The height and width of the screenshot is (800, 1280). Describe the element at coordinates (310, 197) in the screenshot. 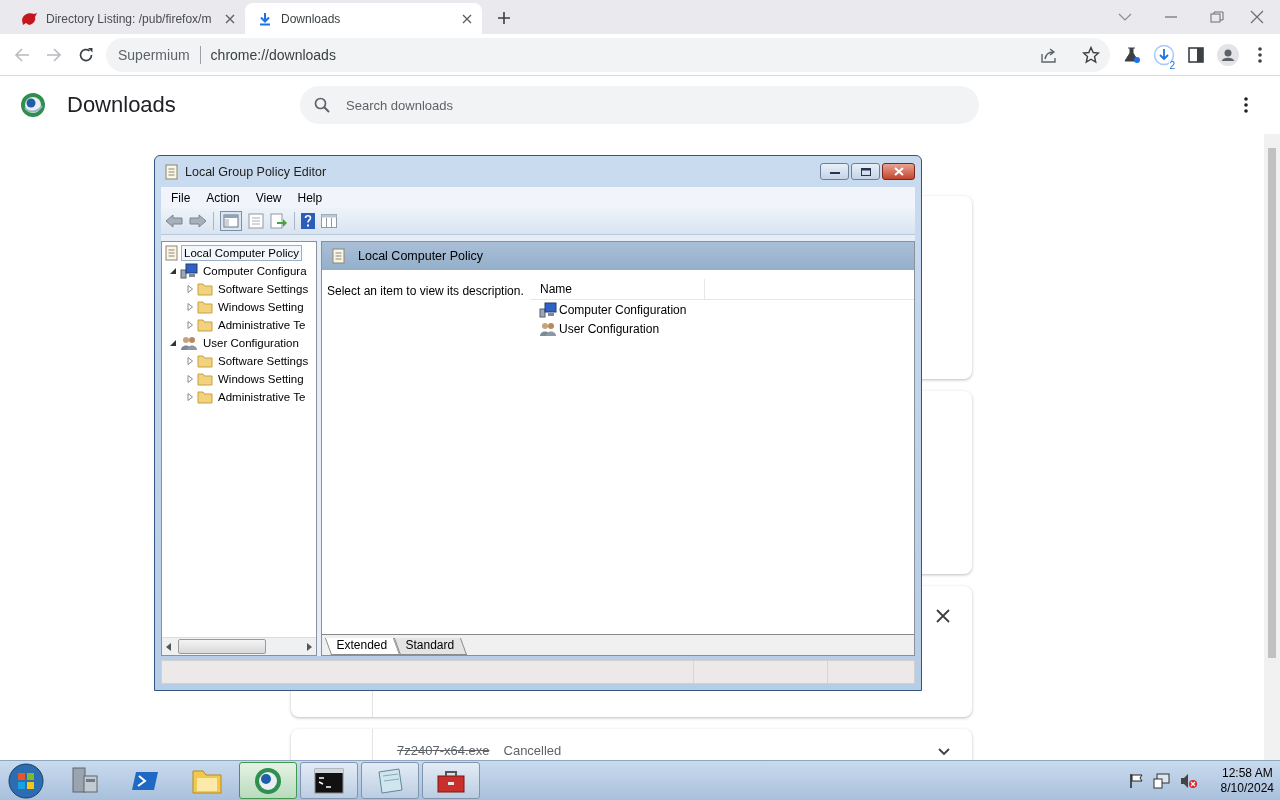

I see `menu-item: Help` at that location.